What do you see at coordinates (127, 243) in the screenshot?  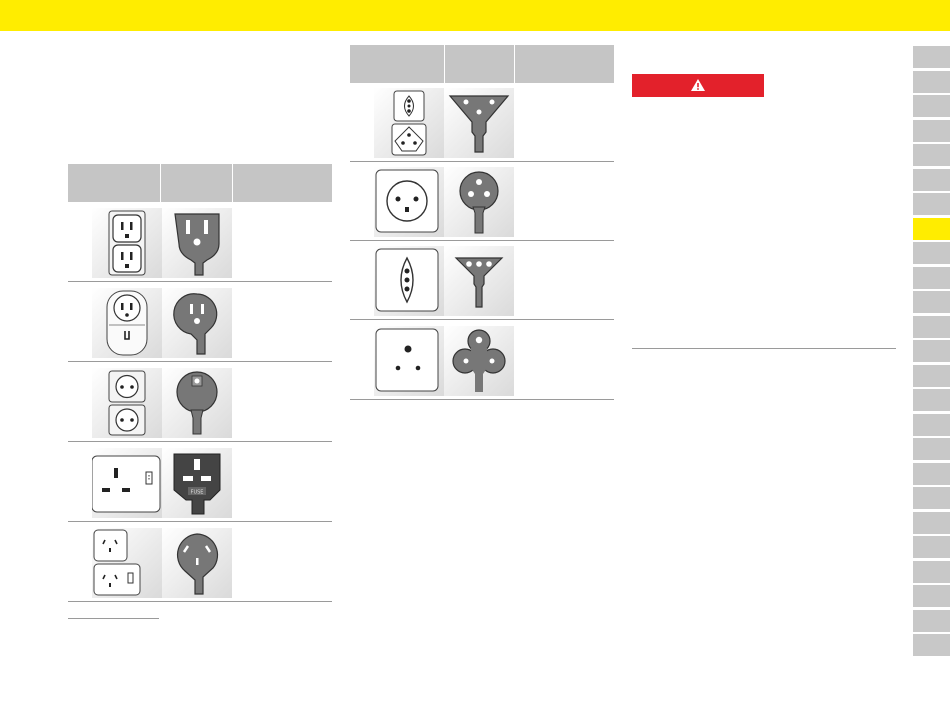 I see `socket-type-b-double-icon` at bounding box center [127, 243].